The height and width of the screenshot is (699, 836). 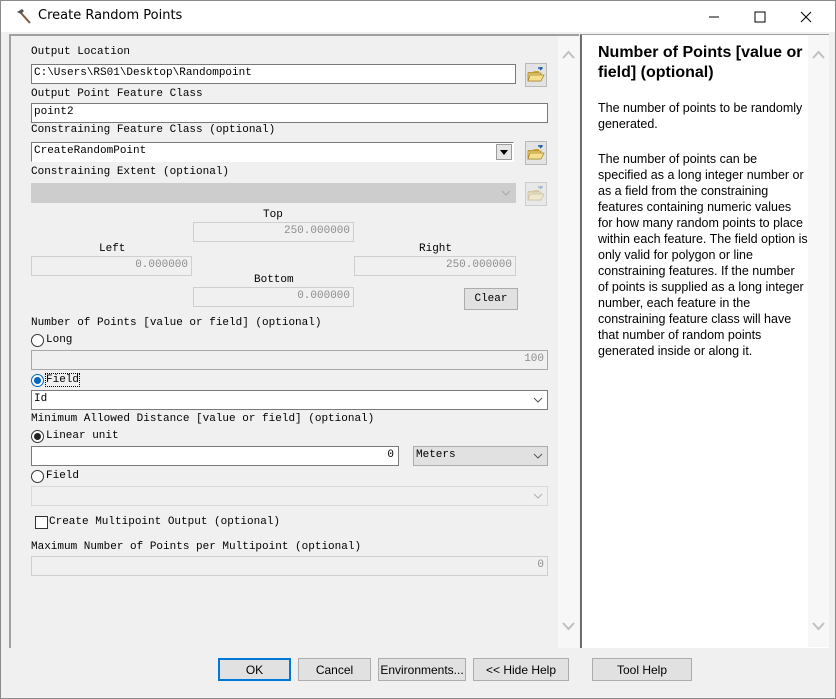 I want to click on extent-right-input: 250.000000, so click(x=435, y=266).